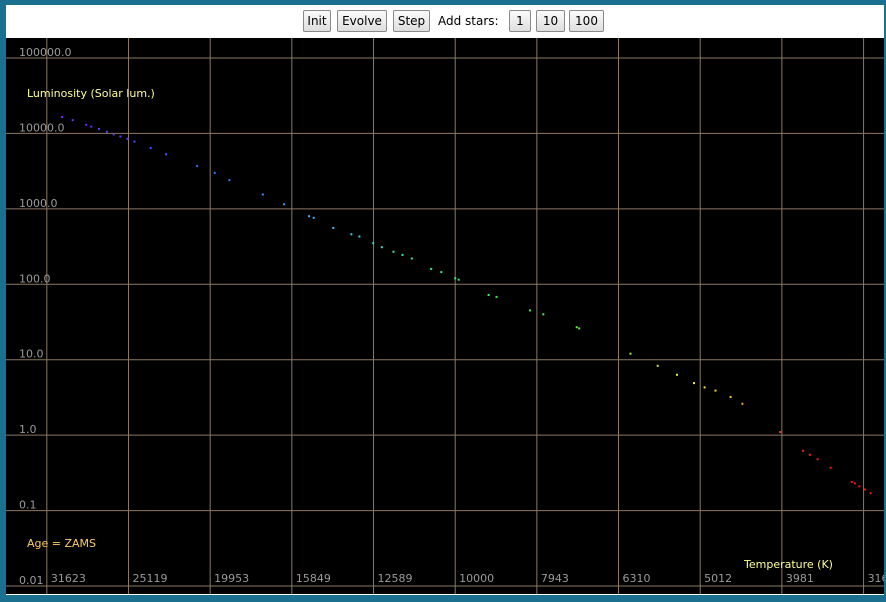 This screenshot has height=602, width=886. I want to click on init-button: Init, so click(317, 21).